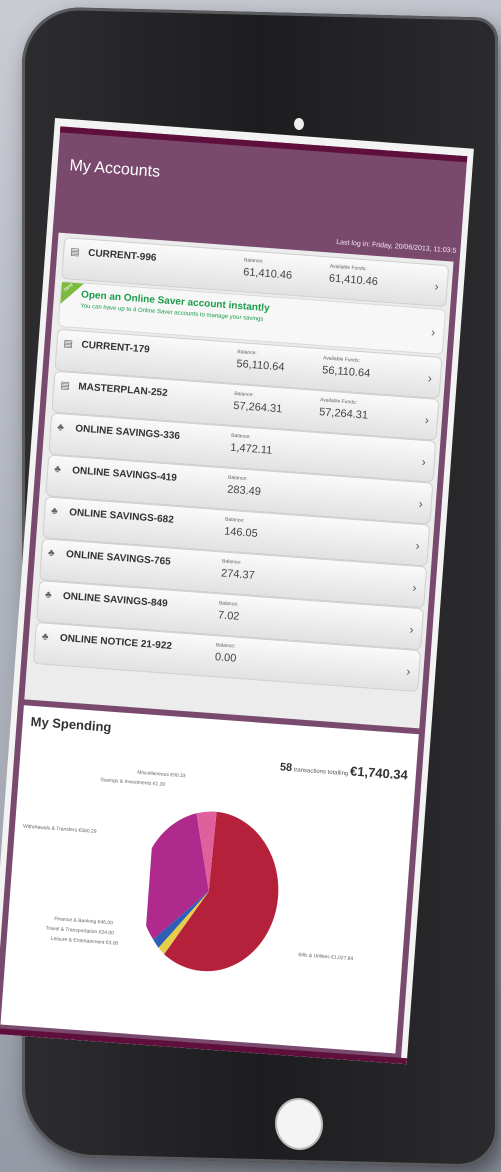  I want to click on available-funds-value: 57,264.31, so click(343, 414).